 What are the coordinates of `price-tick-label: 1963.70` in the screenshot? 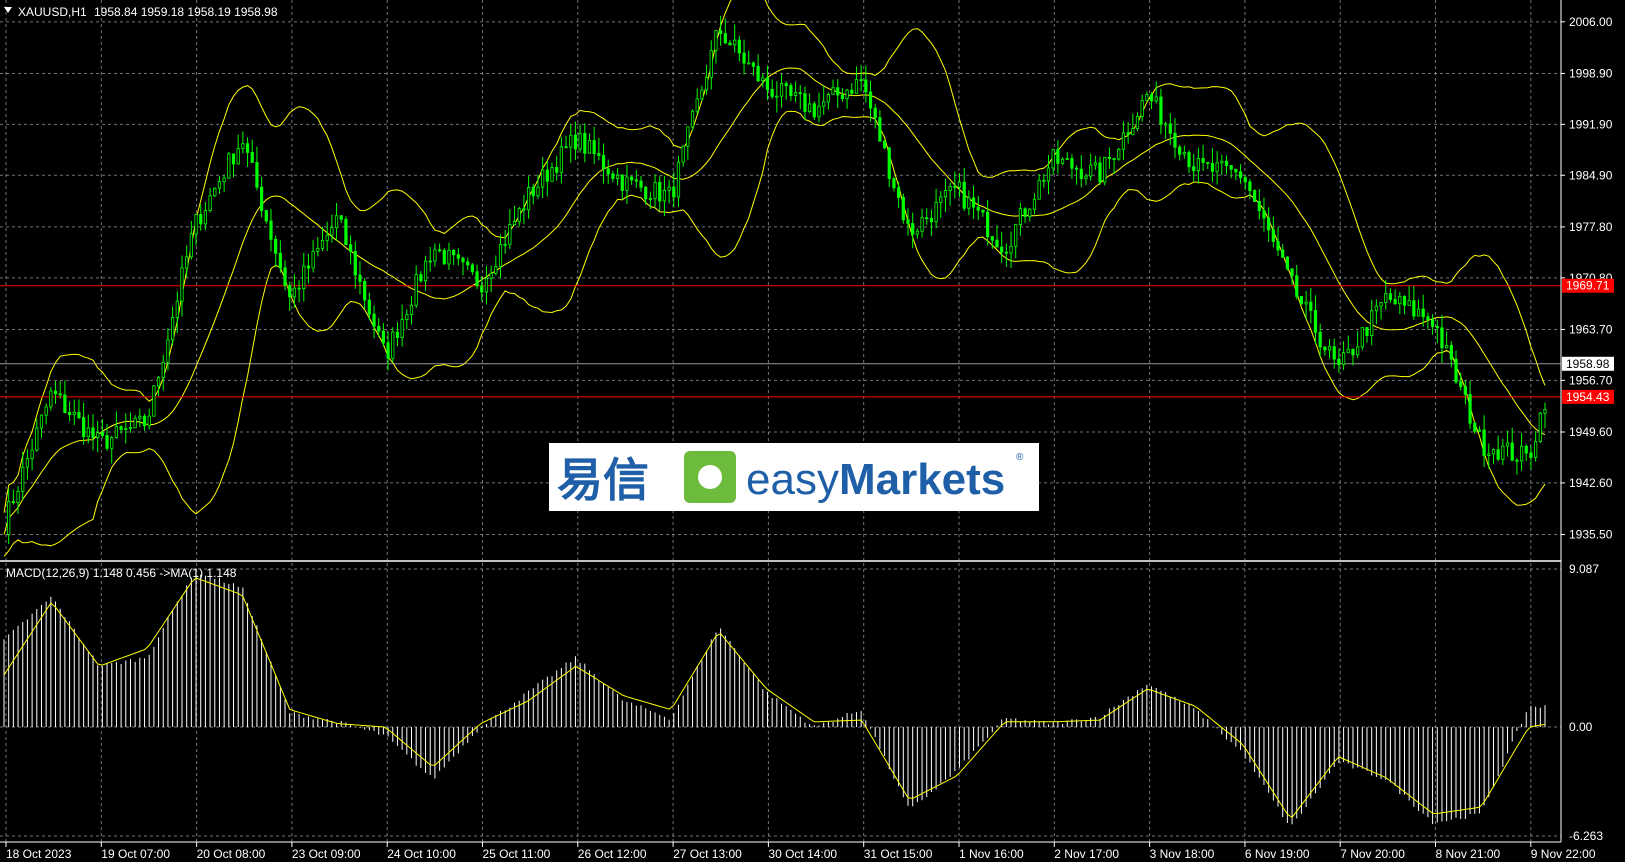 It's located at (1591, 329).